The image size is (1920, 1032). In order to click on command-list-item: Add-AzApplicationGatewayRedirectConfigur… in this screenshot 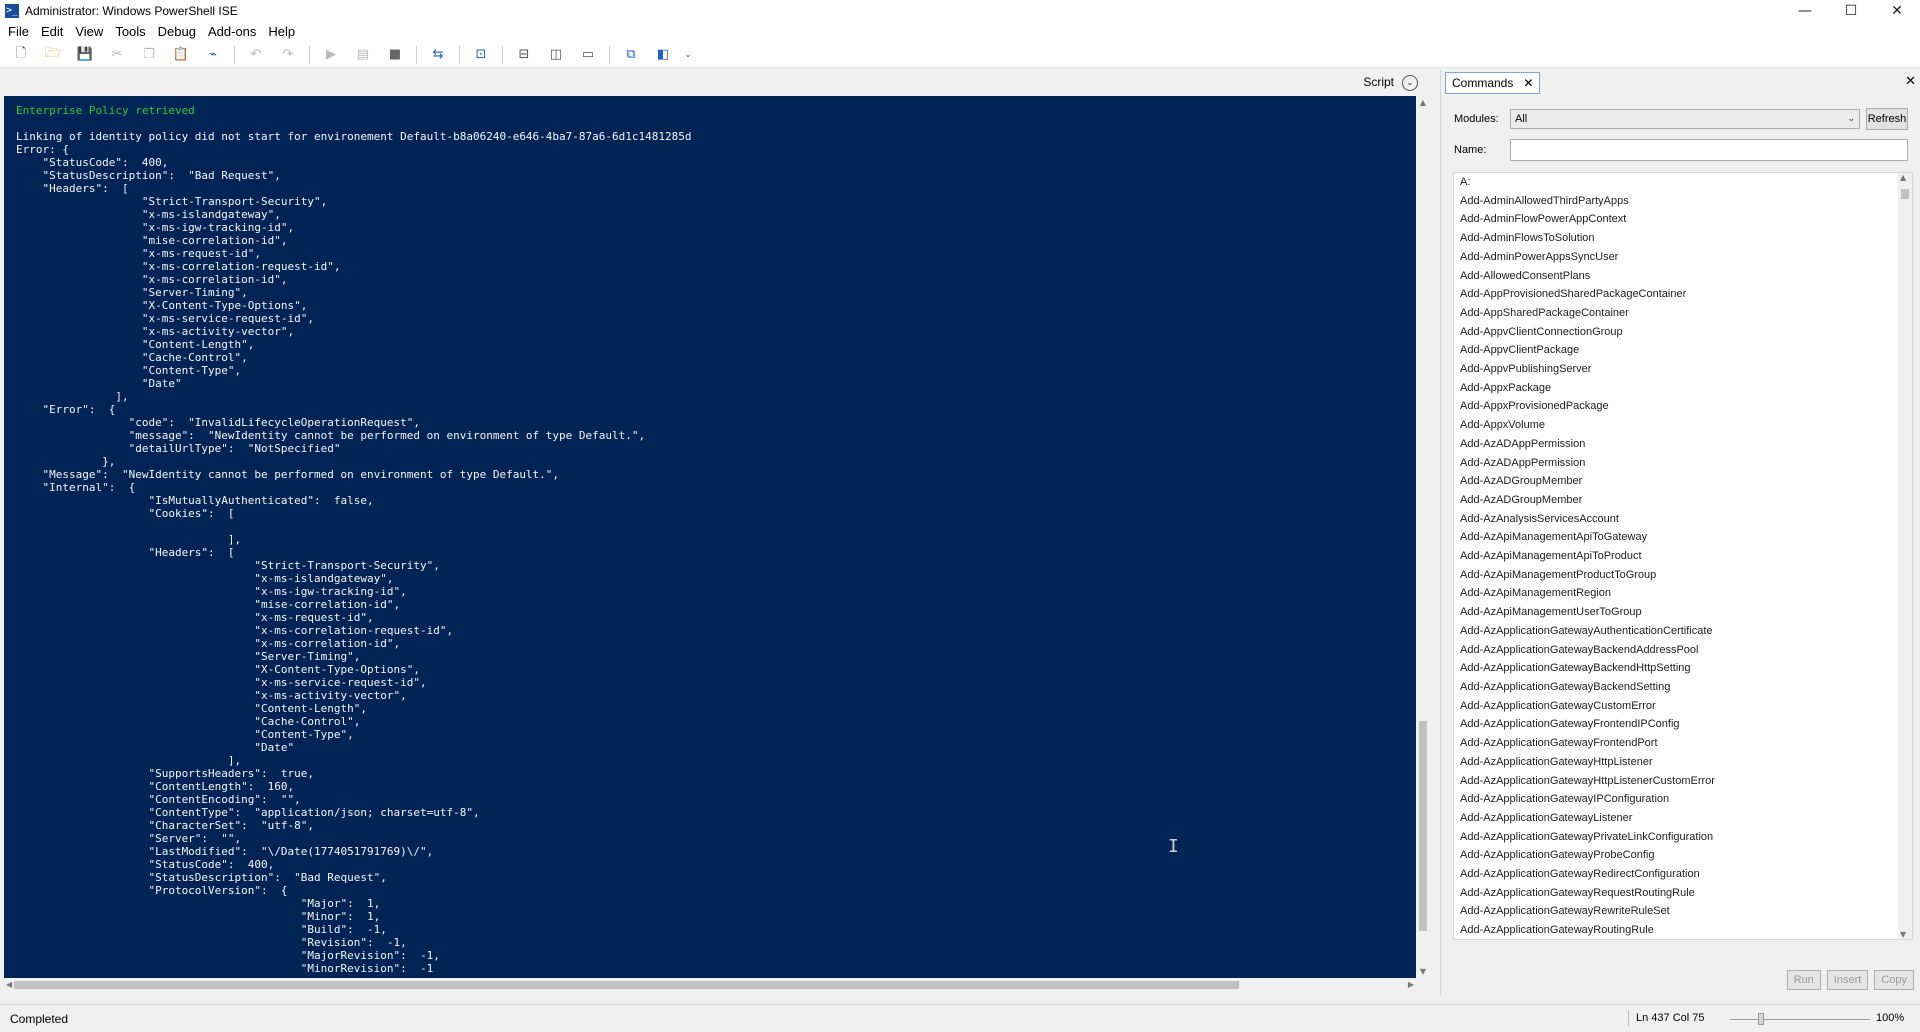, I will do `click(1683, 874)`.